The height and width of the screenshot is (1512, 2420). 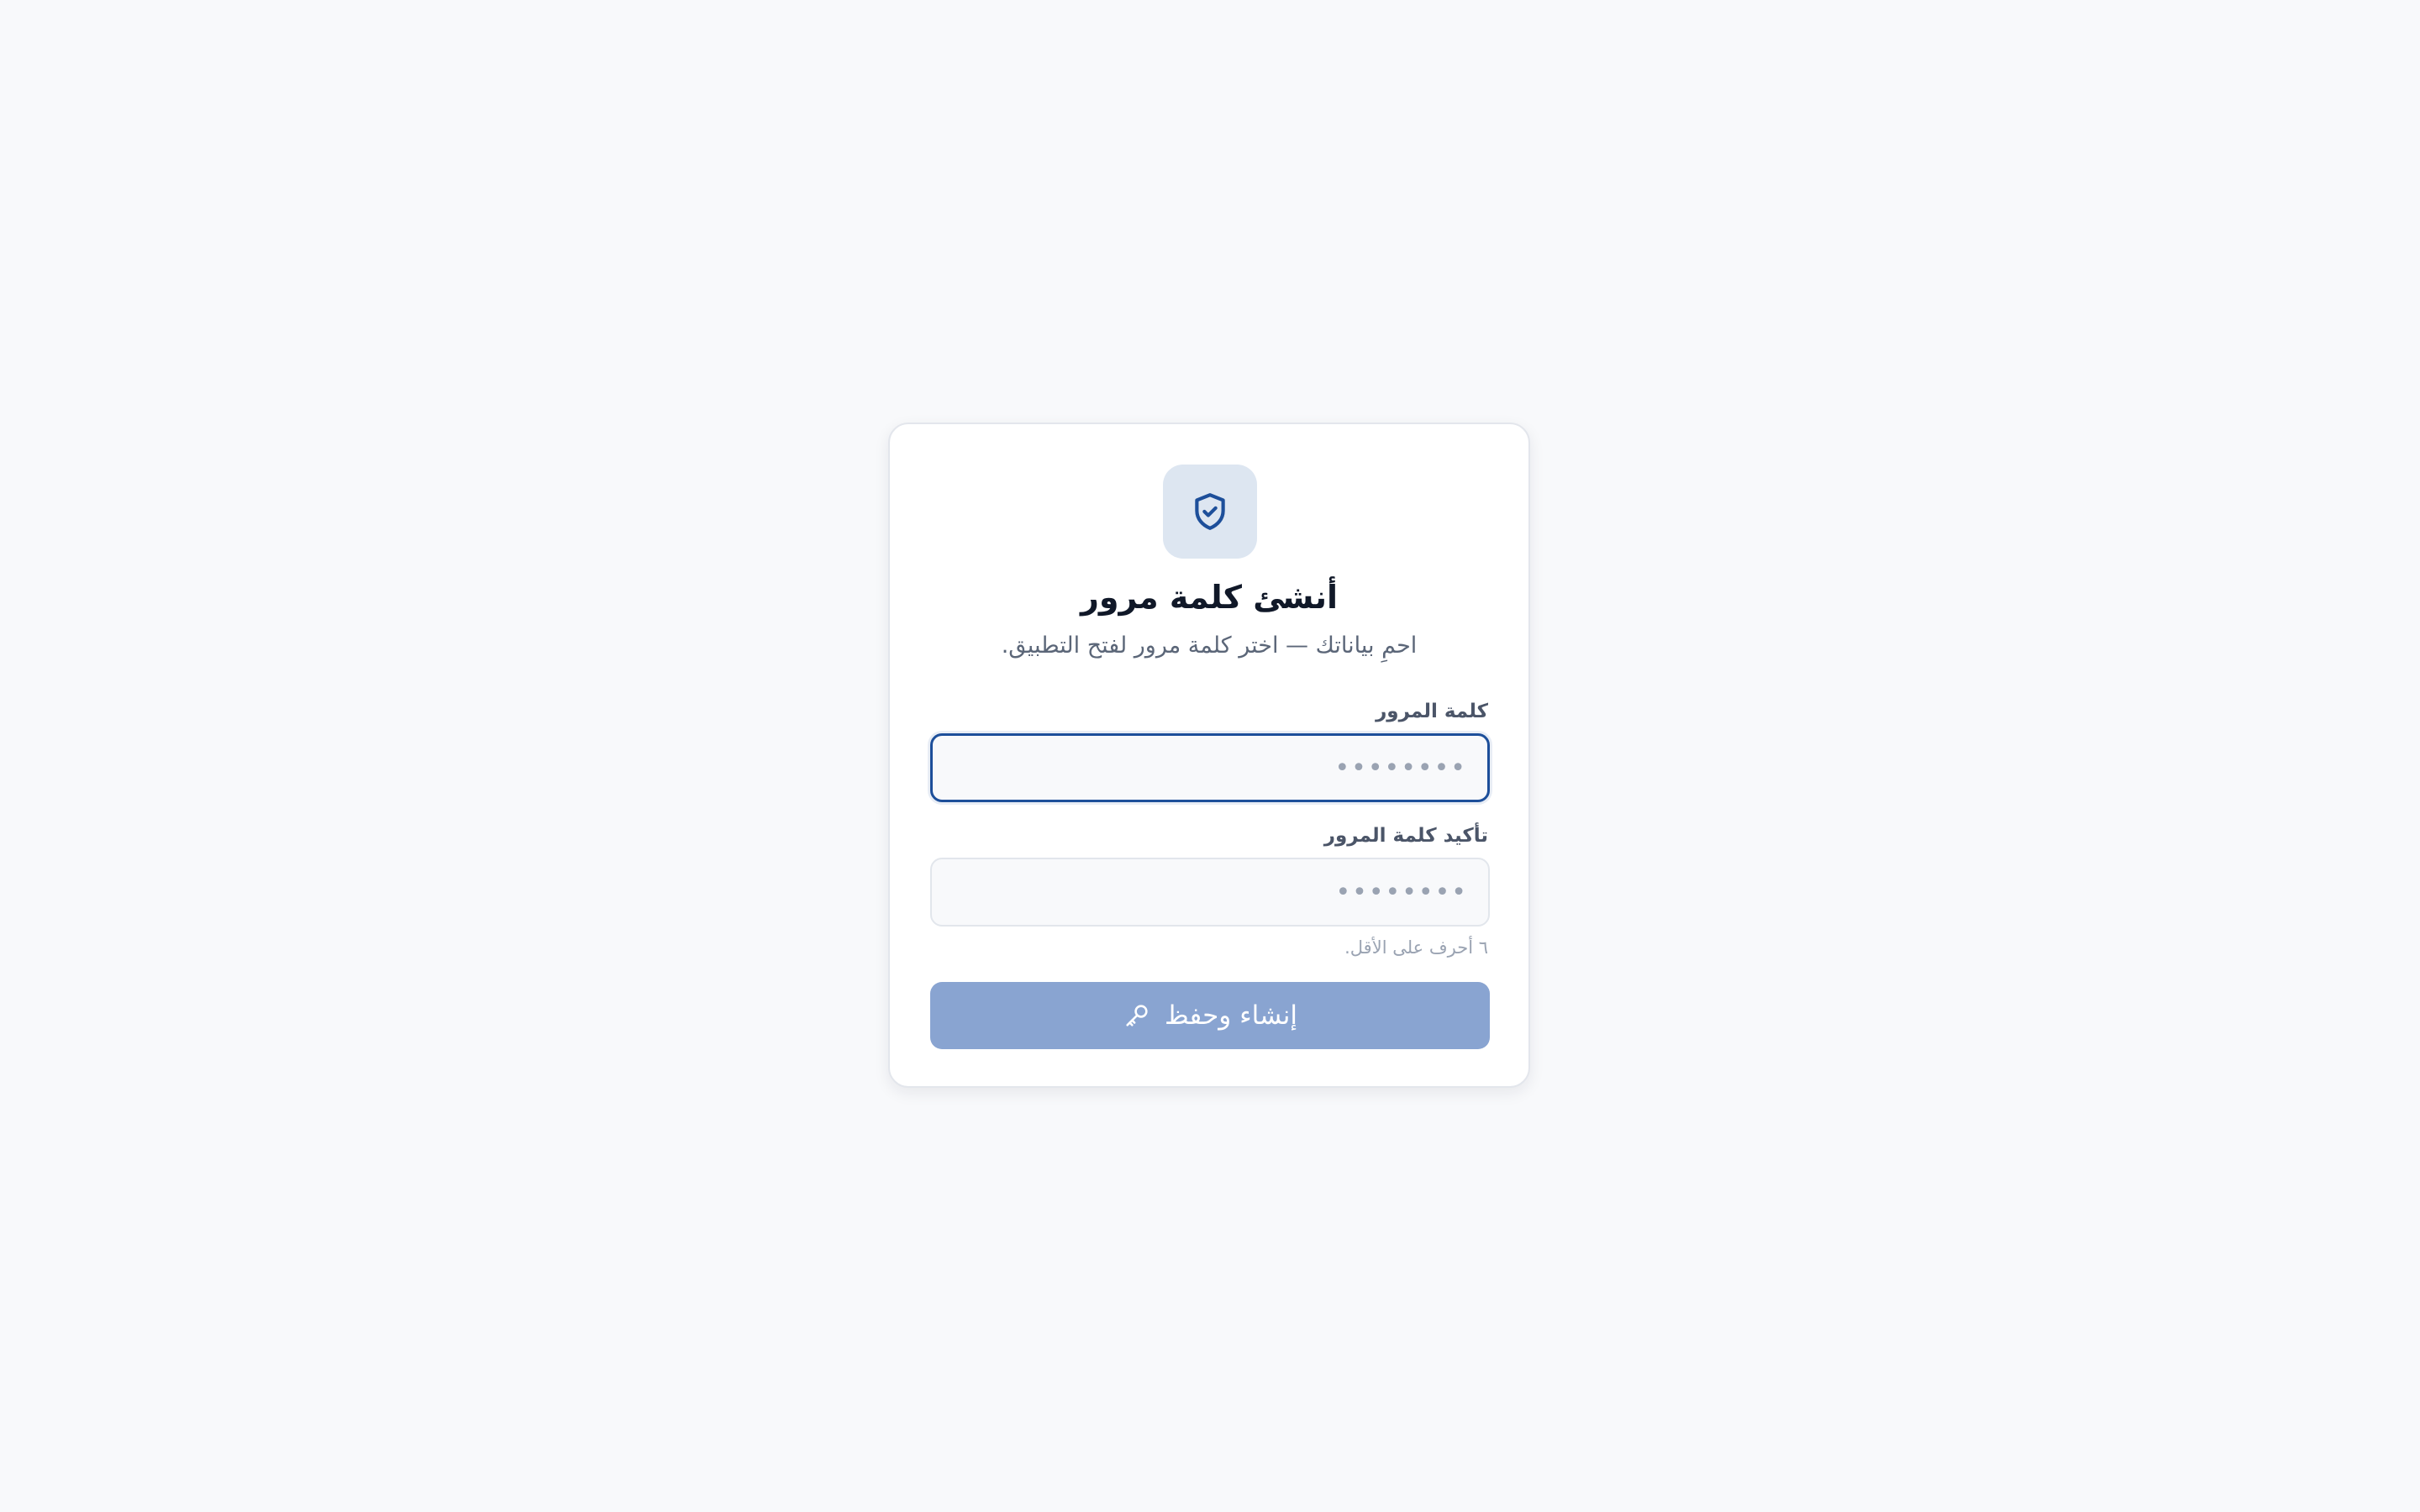 I want to click on confirm-password-input, so click(x=1210, y=892).